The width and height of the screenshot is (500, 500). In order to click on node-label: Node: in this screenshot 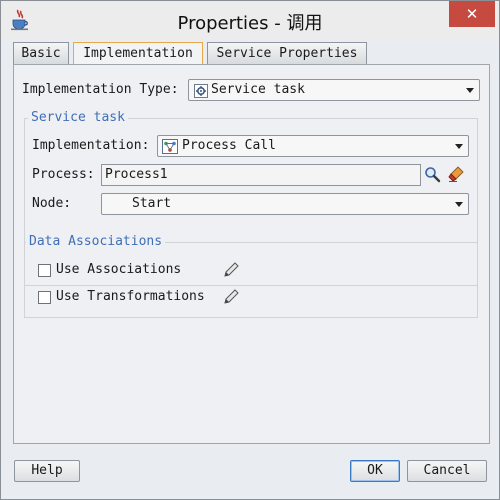, I will do `click(52, 203)`.